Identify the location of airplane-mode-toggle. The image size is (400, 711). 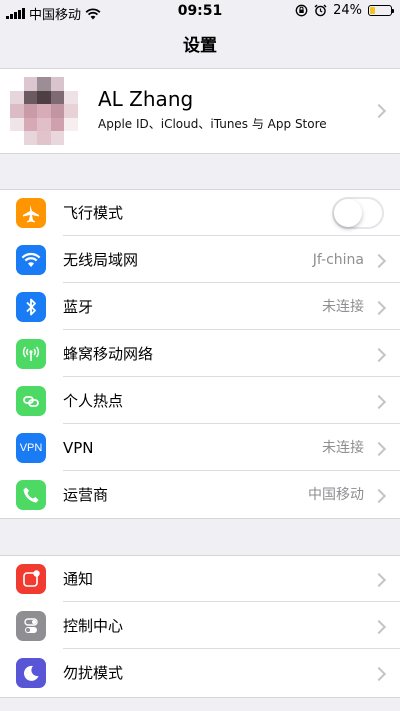
(358, 213).